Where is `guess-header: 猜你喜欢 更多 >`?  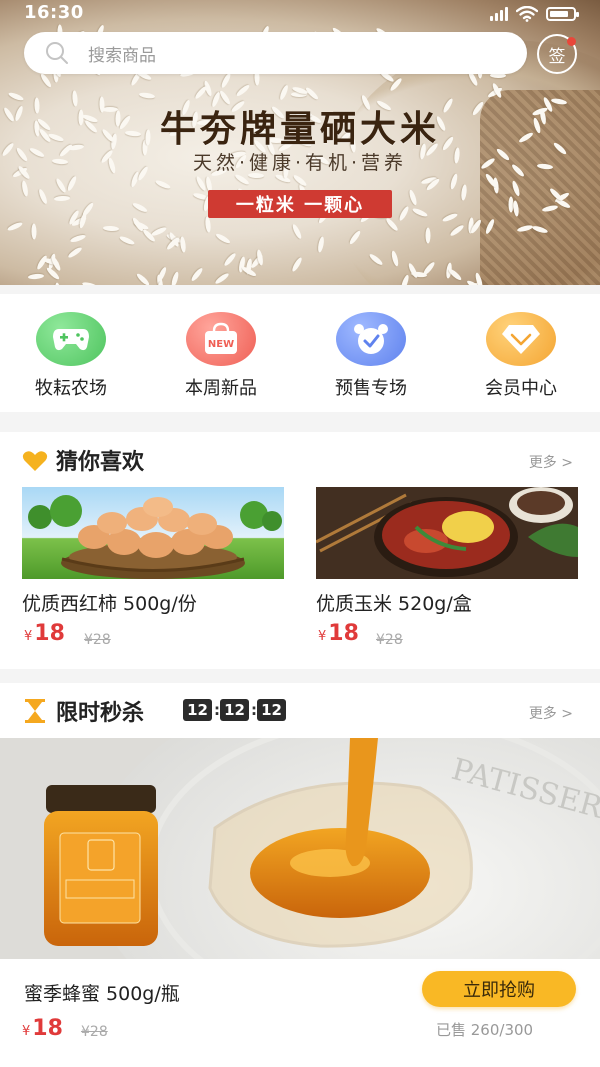 guess-header: 猜你喜欢 更多 > is located at coordinates (300, 457).